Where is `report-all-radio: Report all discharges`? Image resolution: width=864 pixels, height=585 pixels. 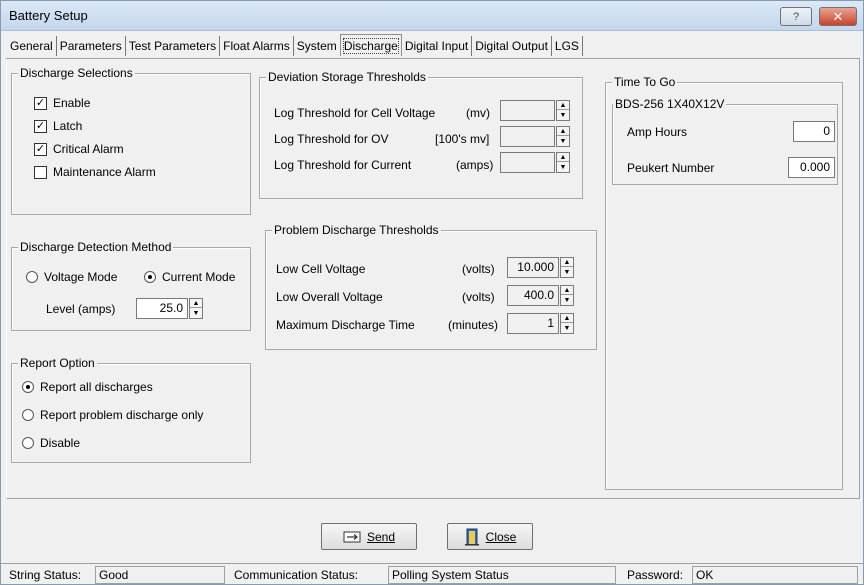
report-all-radio: Report all discharges is located at coordinates (87, 387).